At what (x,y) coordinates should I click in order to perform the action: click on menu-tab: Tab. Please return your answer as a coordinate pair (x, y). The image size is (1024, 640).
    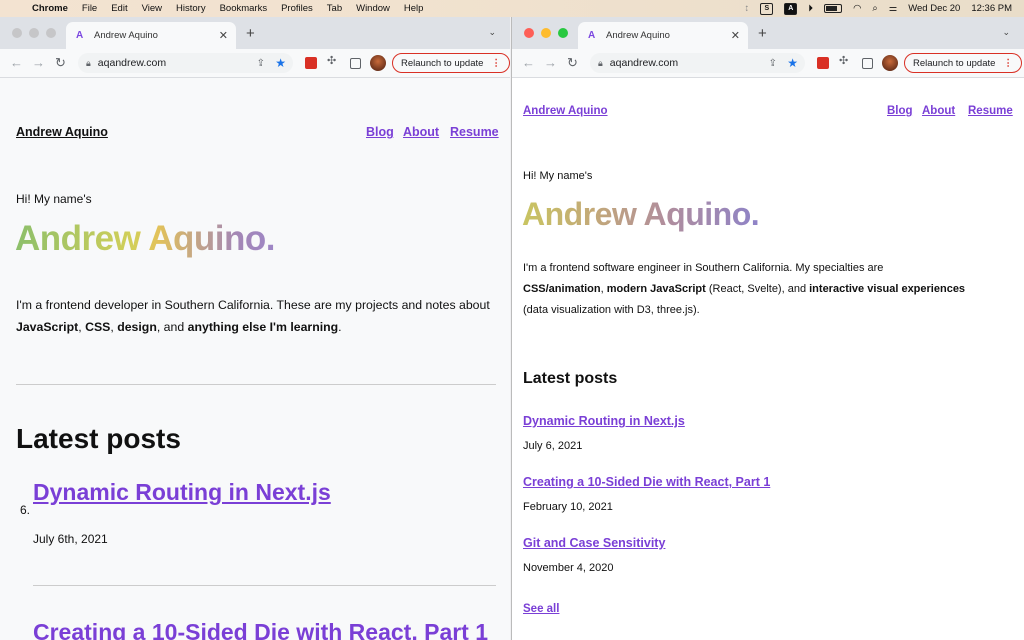
    Looking at the image, I should click on (334, 8).